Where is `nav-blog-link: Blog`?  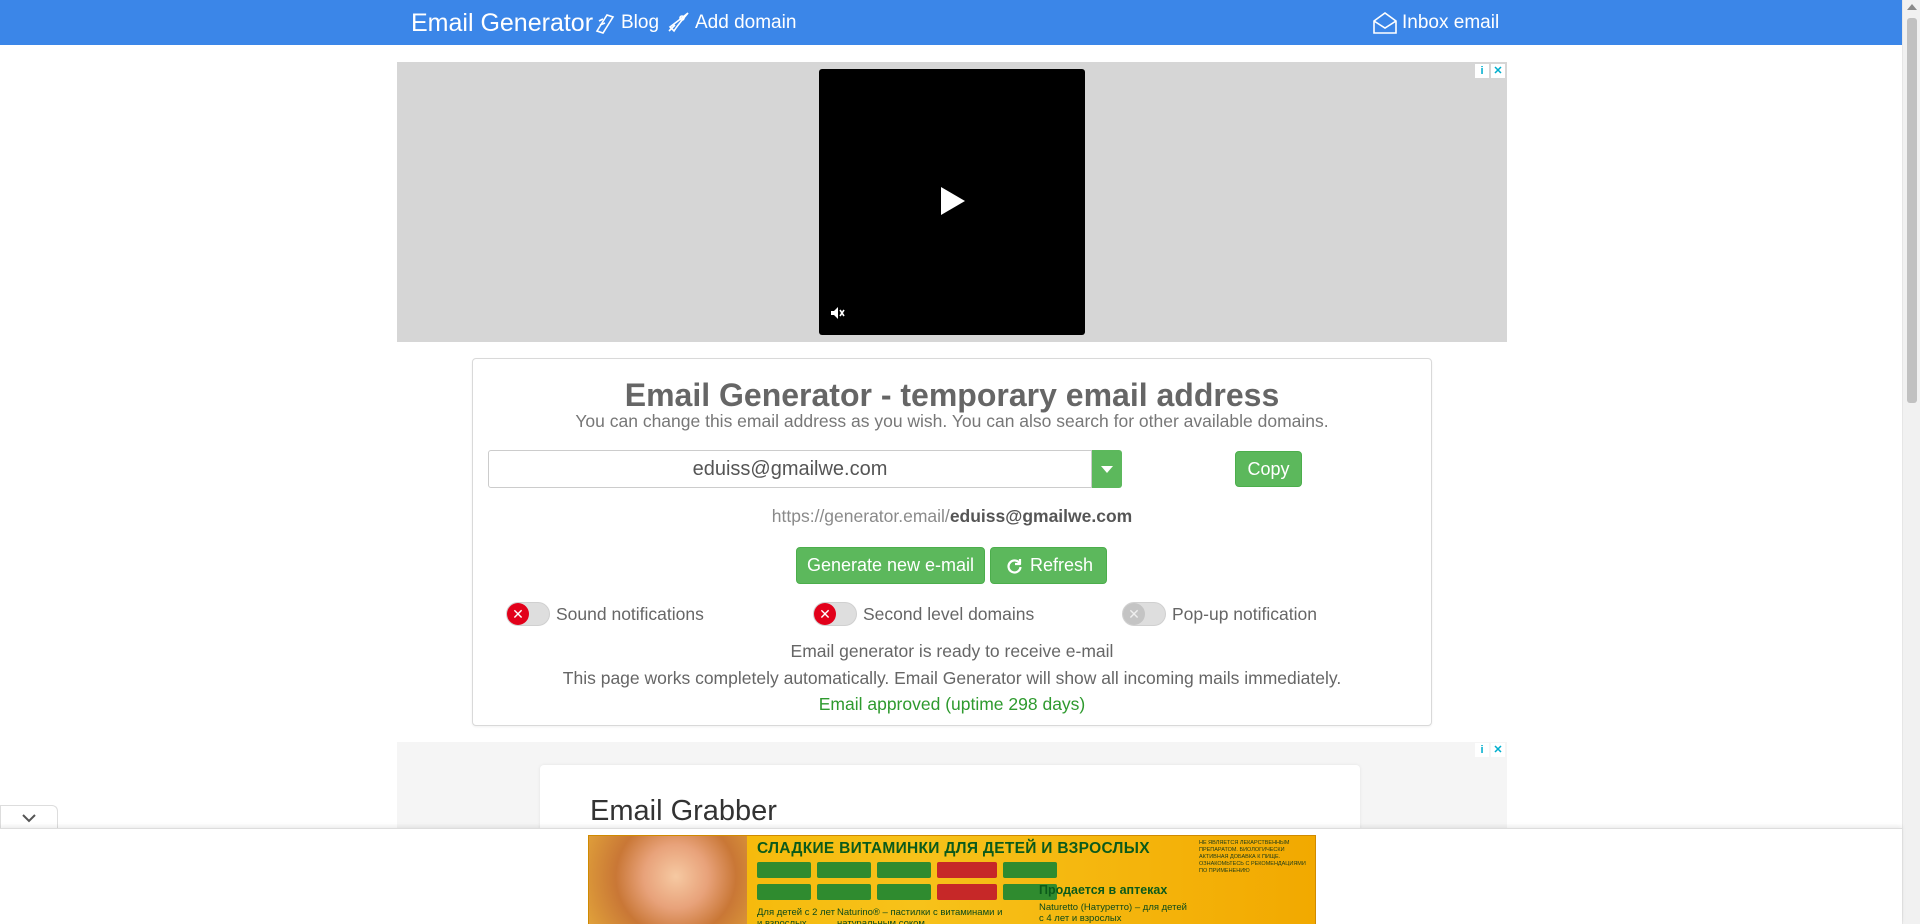 nav-blog-link: Blog is located at coordinates (626, 23).